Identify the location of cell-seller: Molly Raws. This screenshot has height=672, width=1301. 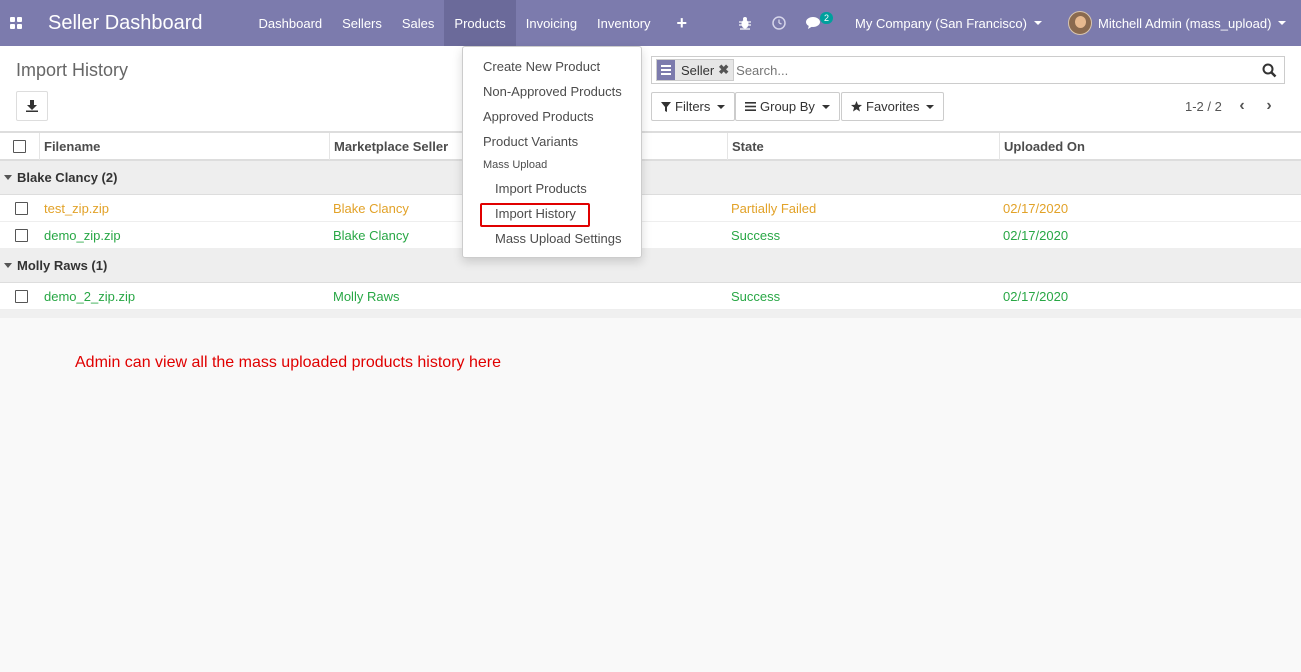
(366, 296).